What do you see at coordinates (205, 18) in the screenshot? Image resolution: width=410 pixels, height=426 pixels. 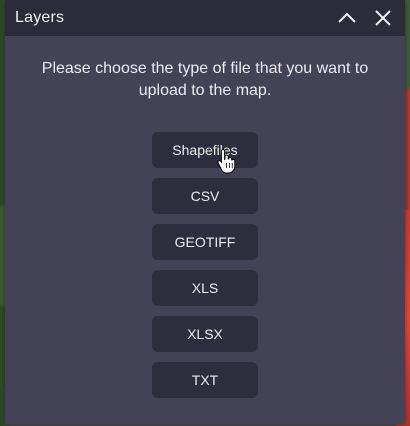 I see `dialog-header: Layers` at bounding box center [205, 18].